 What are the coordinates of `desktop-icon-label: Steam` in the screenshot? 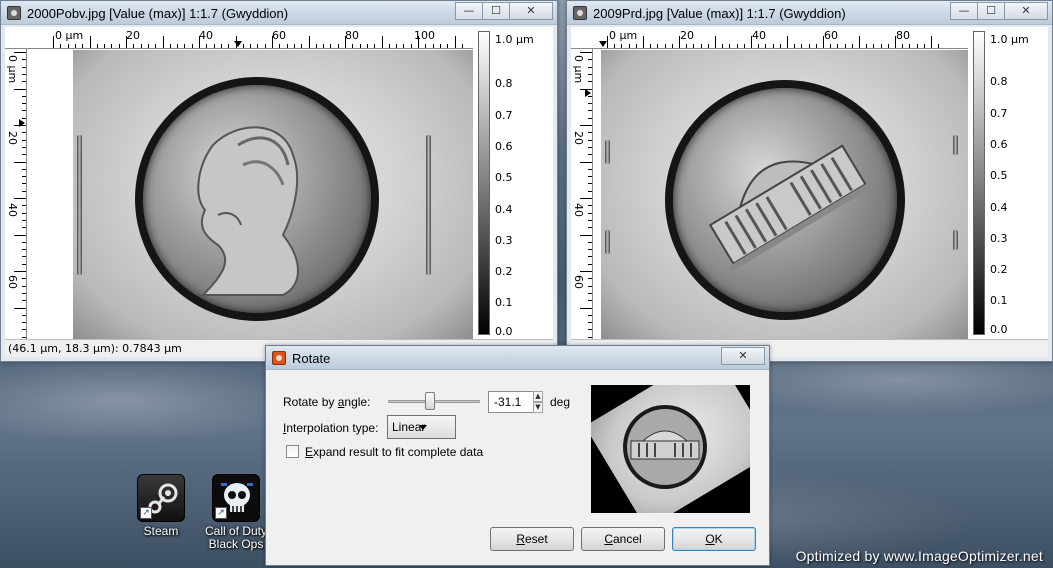 It's located at (161, 531).